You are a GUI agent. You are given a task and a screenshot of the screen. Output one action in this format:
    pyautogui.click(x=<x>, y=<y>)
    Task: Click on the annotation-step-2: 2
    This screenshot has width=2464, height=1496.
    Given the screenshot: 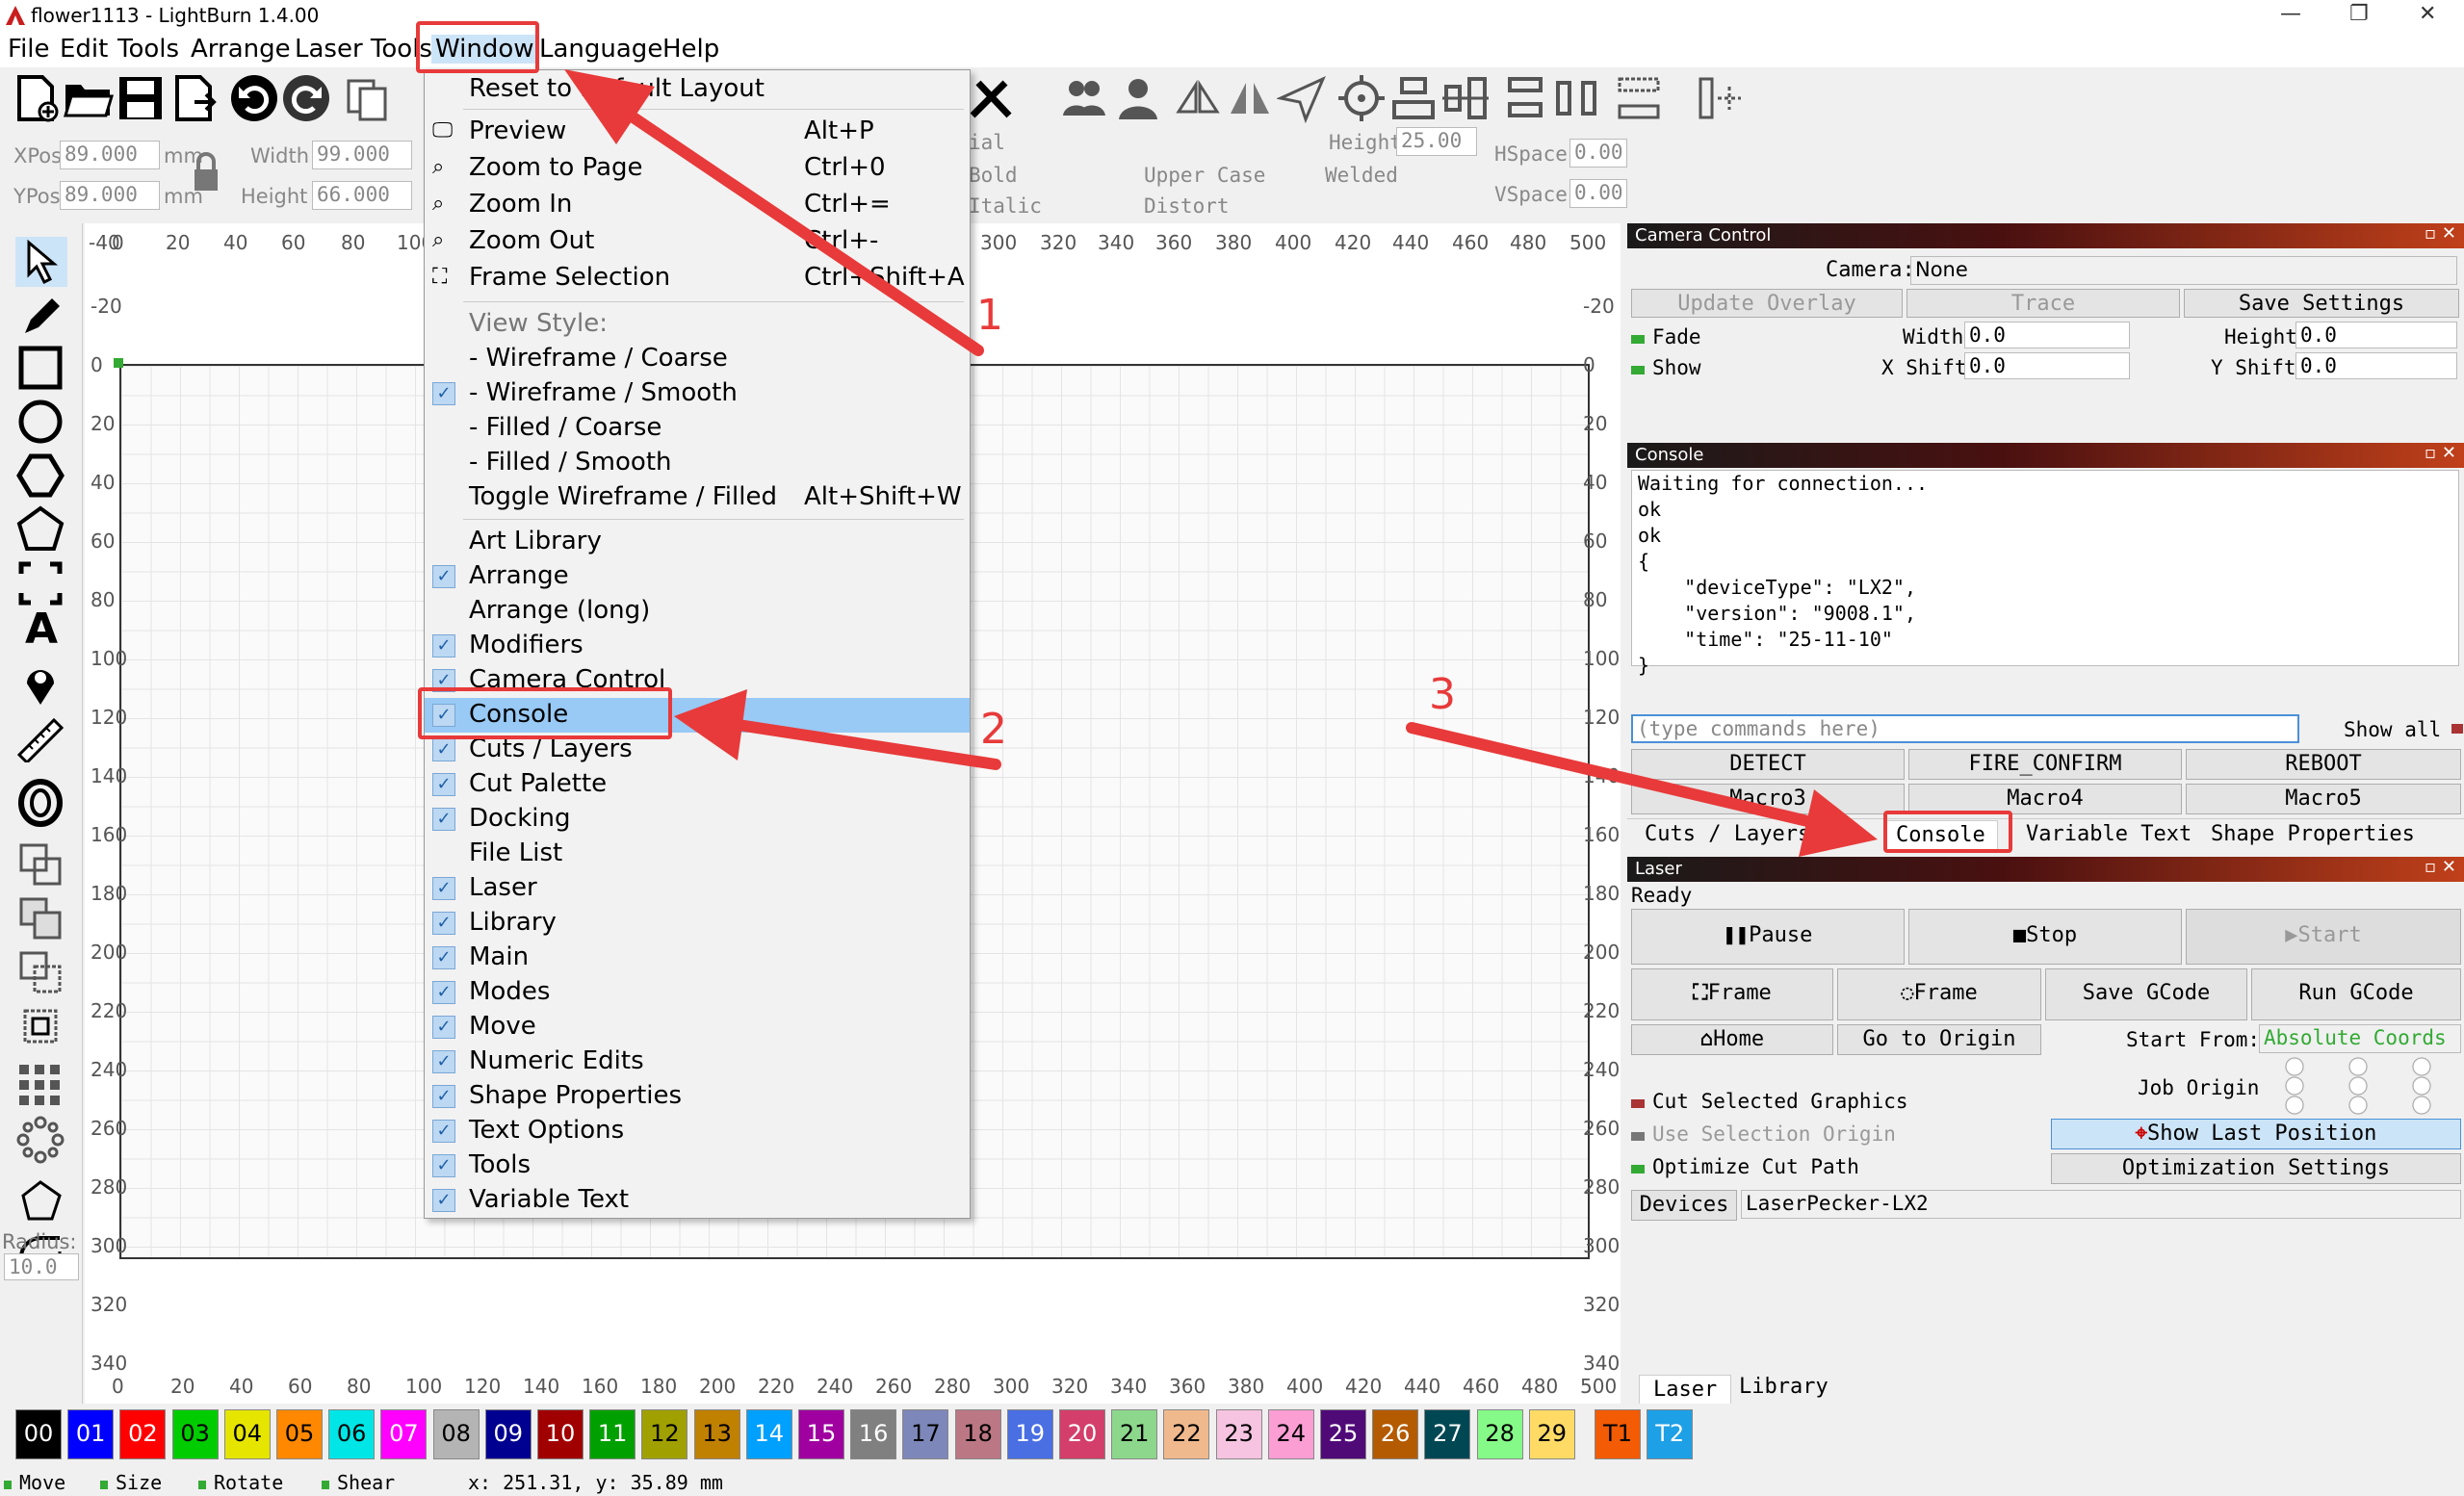 What is the action you would take?
    pyautogui.click(x=993, y=730)
    